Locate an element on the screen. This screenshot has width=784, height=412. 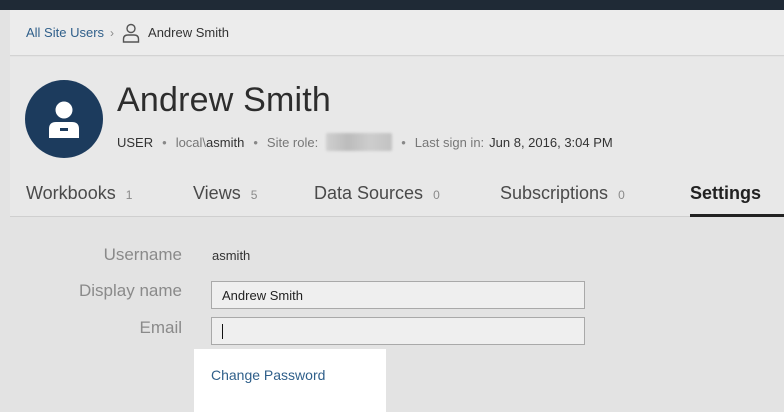
person-icon is located at coordinates (64, 119).